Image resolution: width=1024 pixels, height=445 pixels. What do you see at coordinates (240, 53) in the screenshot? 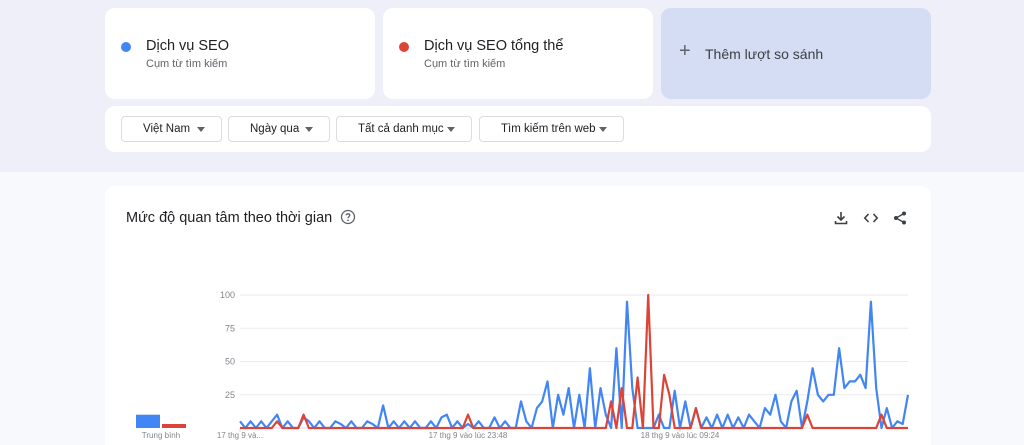
I see `search-term-card-1: Dịch vụ SEO Cụm từ tìm kiếm` at bounding box center [240, 53].